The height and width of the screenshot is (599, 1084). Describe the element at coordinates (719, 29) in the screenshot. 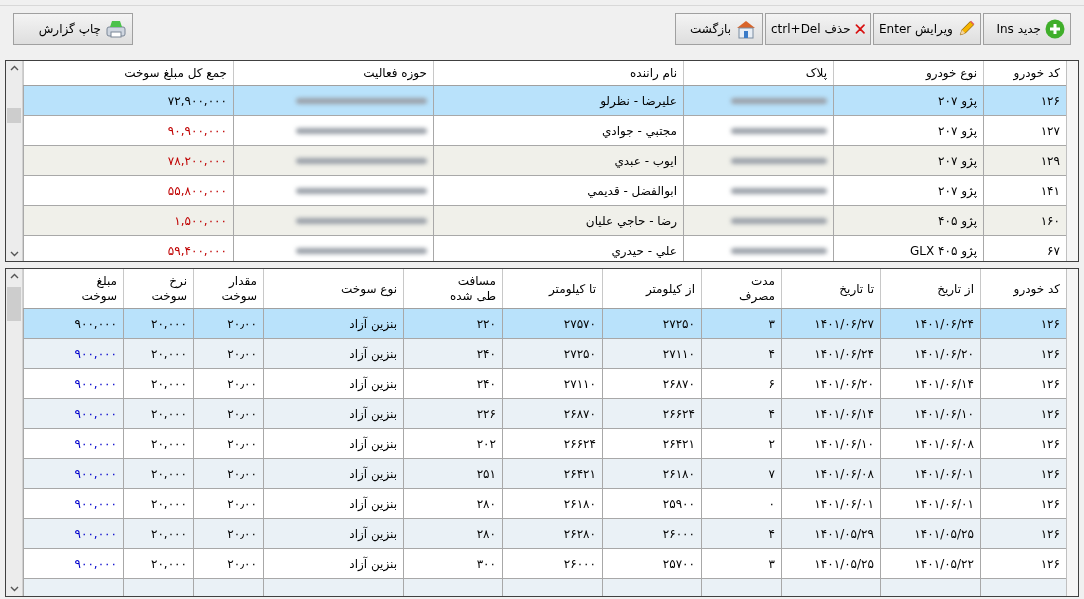

I see `toolbar-button: بازگشت` at that location.